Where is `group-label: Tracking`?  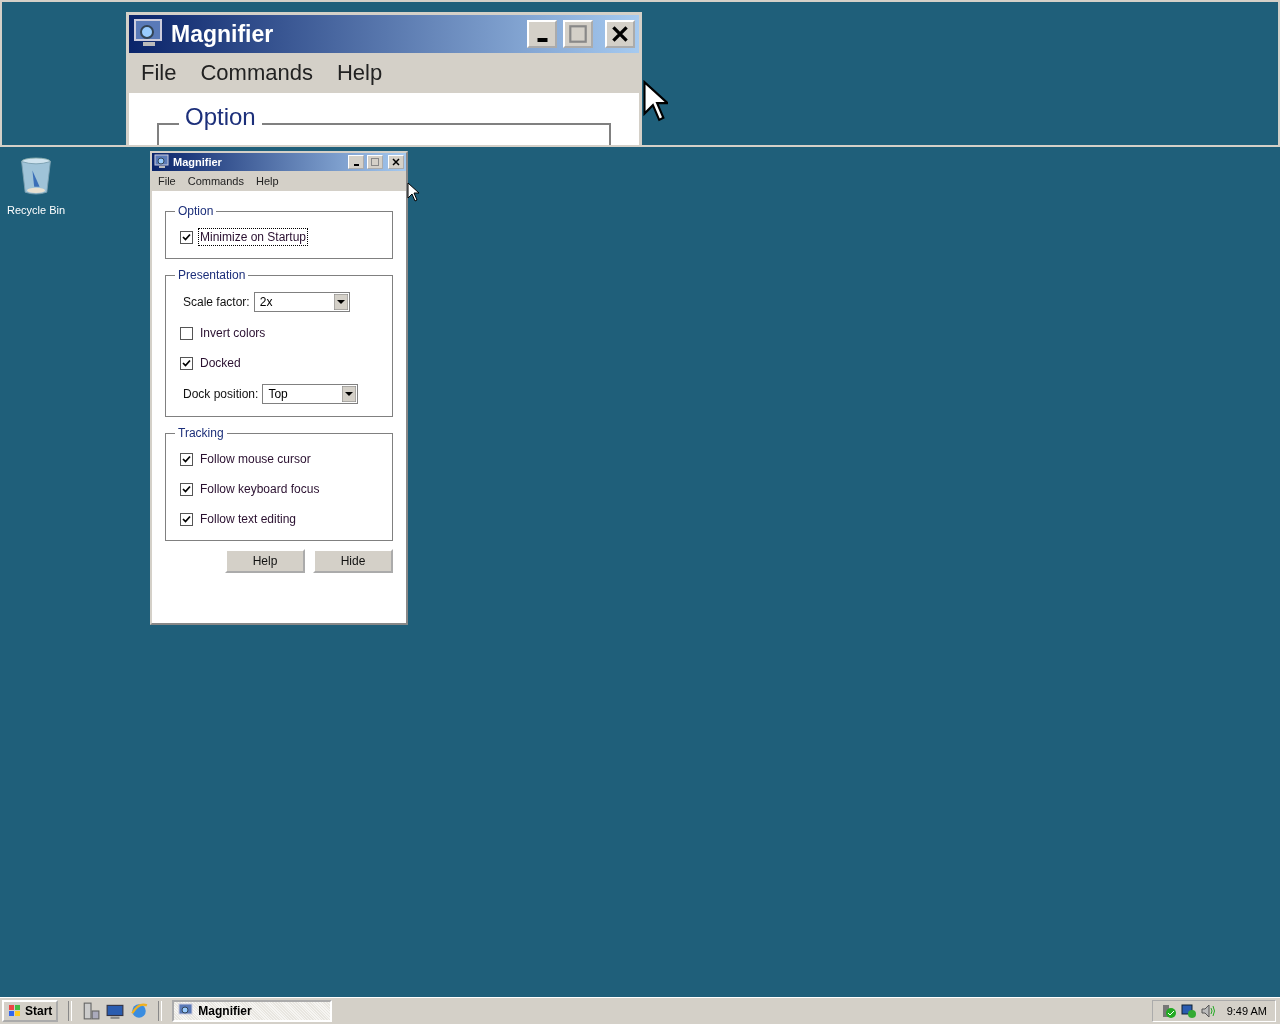
group-label: Tracking is located at coordinates (201, 433).